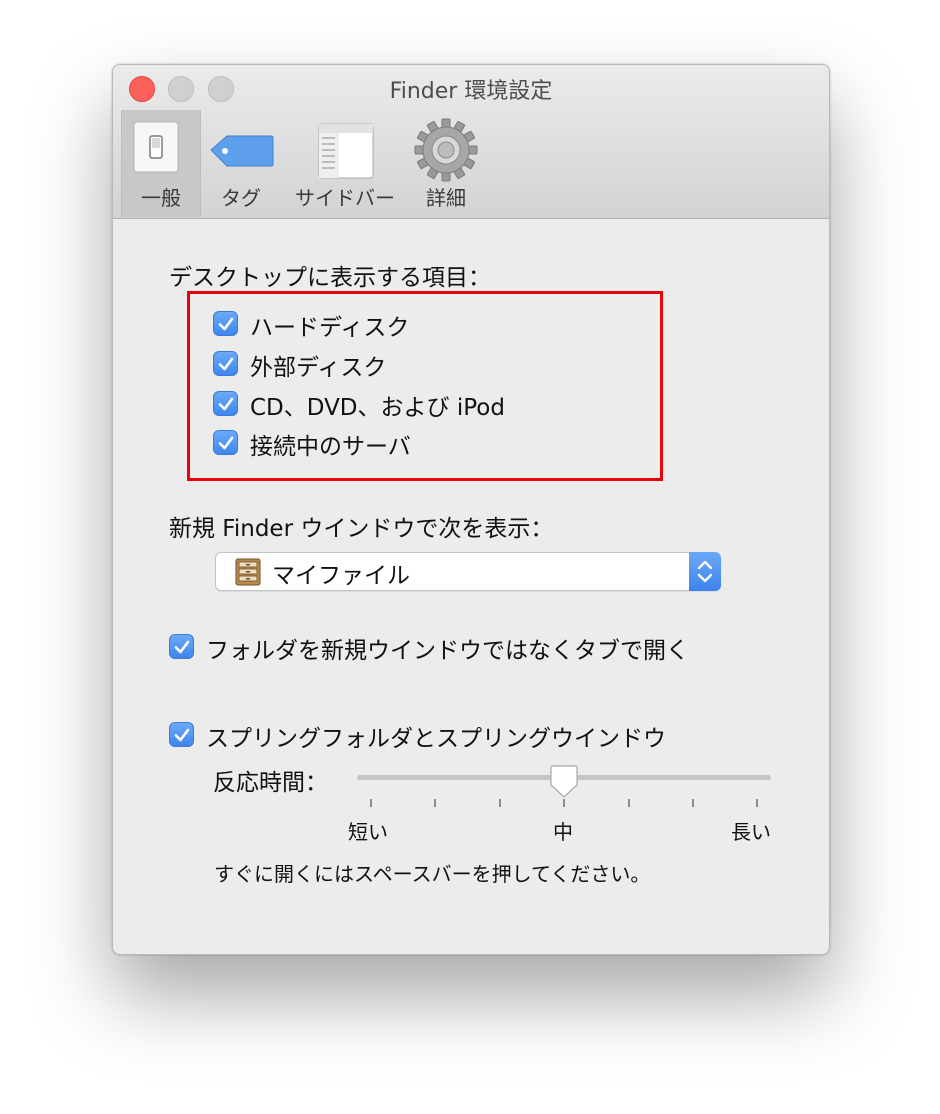  What do you see at coordinates (161, 198) in the screenshot?
I see `tab-general-label: 一般` at bounding box center [161, 198].